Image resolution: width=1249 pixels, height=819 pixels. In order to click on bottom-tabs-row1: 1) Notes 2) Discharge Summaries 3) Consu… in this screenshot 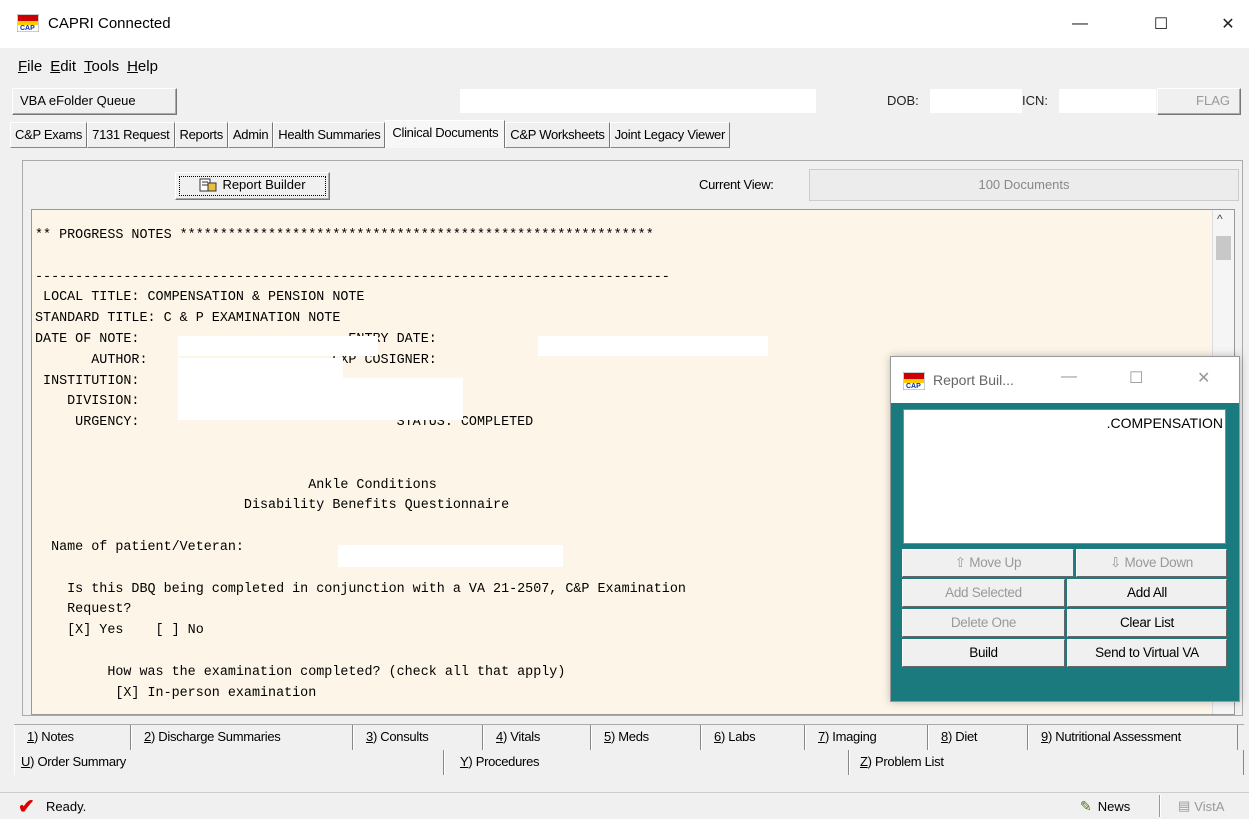, I will do `click(629, 737)`.